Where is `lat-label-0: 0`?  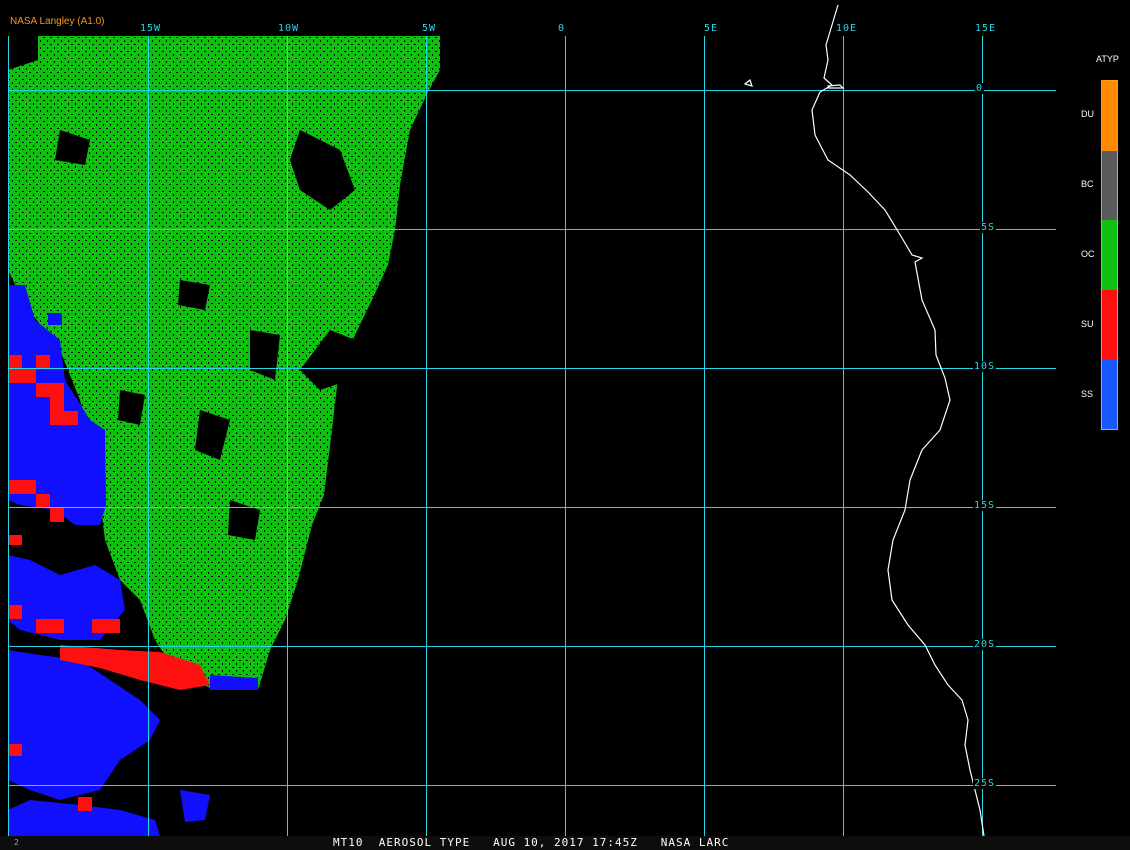
lat-label-0: 0 is located at coordinates (980, 88).